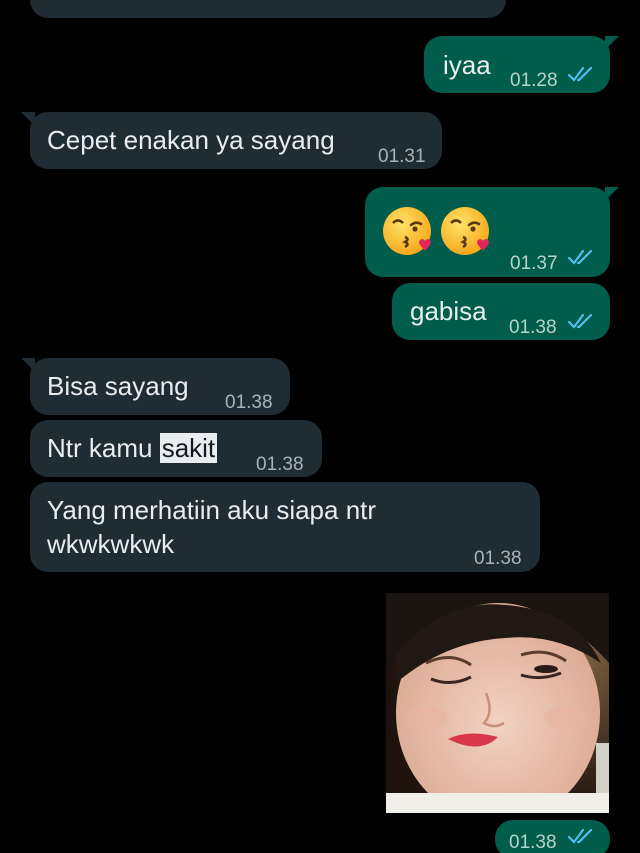 The image size is (640, 853). What do you see at coordinates (118, 386) in the screenshot?
I see `message-text: Bisa sayang` at bounding box center [118, 386].